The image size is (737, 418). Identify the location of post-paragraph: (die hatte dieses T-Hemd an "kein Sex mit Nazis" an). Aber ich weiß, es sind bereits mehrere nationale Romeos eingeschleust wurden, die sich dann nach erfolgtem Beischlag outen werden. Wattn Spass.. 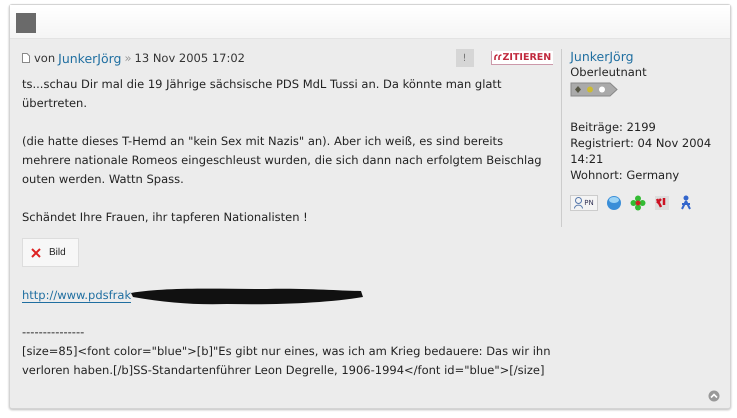
(282, 160).